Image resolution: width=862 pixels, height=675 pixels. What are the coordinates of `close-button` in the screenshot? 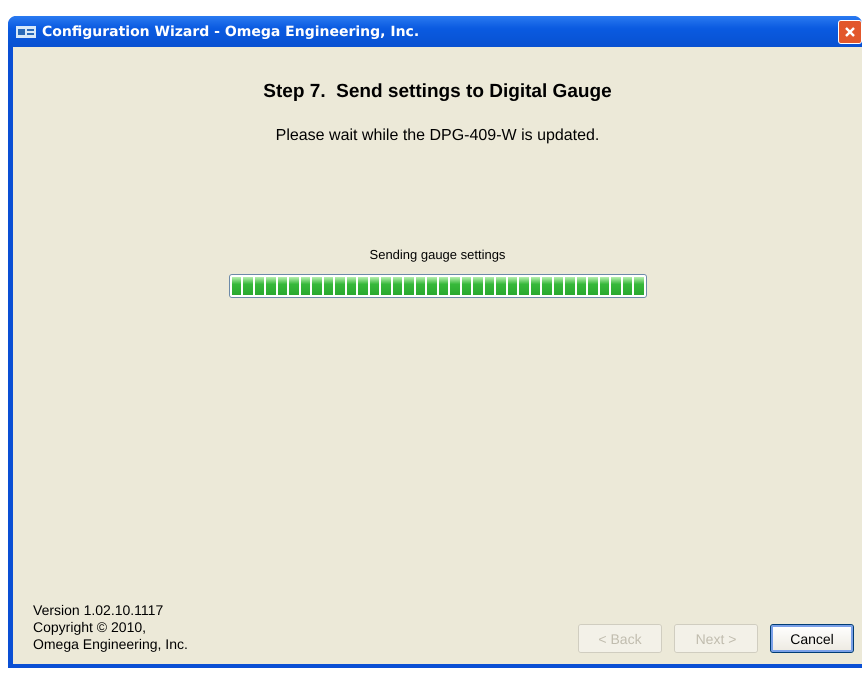 It's located at (850, 32).